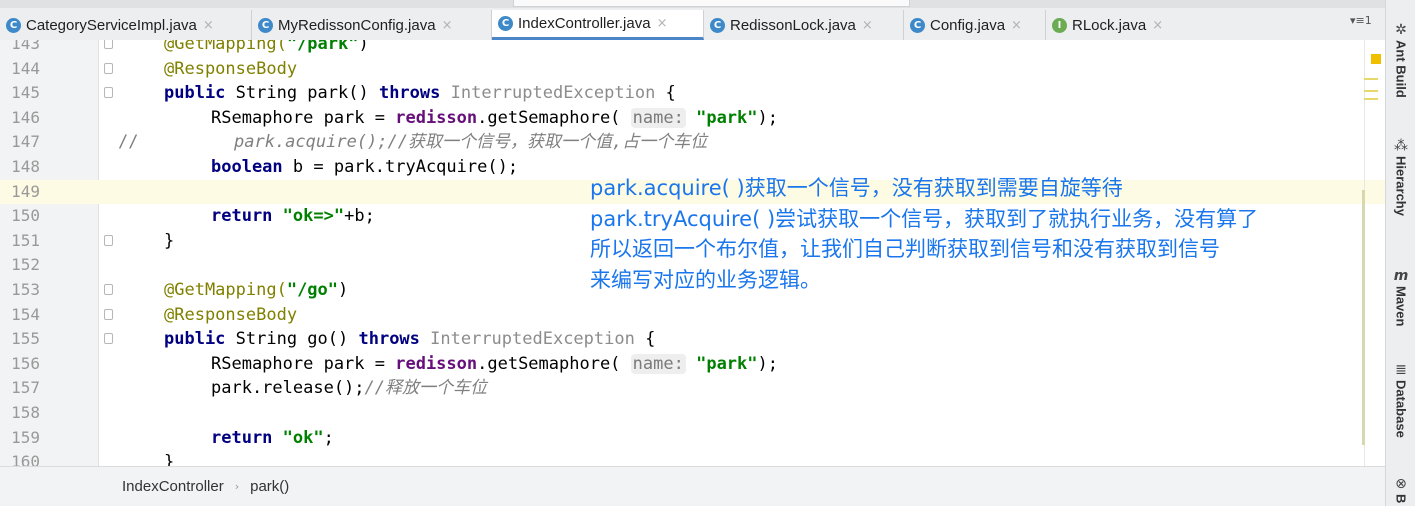 The height and width of the screenshot is (506, 1415). I want to click on tool-ant-build: ✲ Ant Build, so click(1400, 60).